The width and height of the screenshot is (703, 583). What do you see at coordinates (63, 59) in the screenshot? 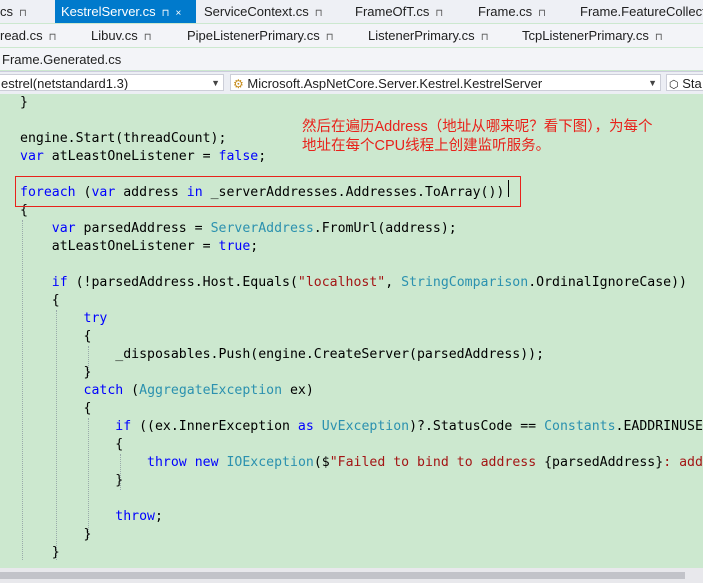
I see `tab-frame-generated: Frame.Generated.cs` at bounding box center [63, 59].